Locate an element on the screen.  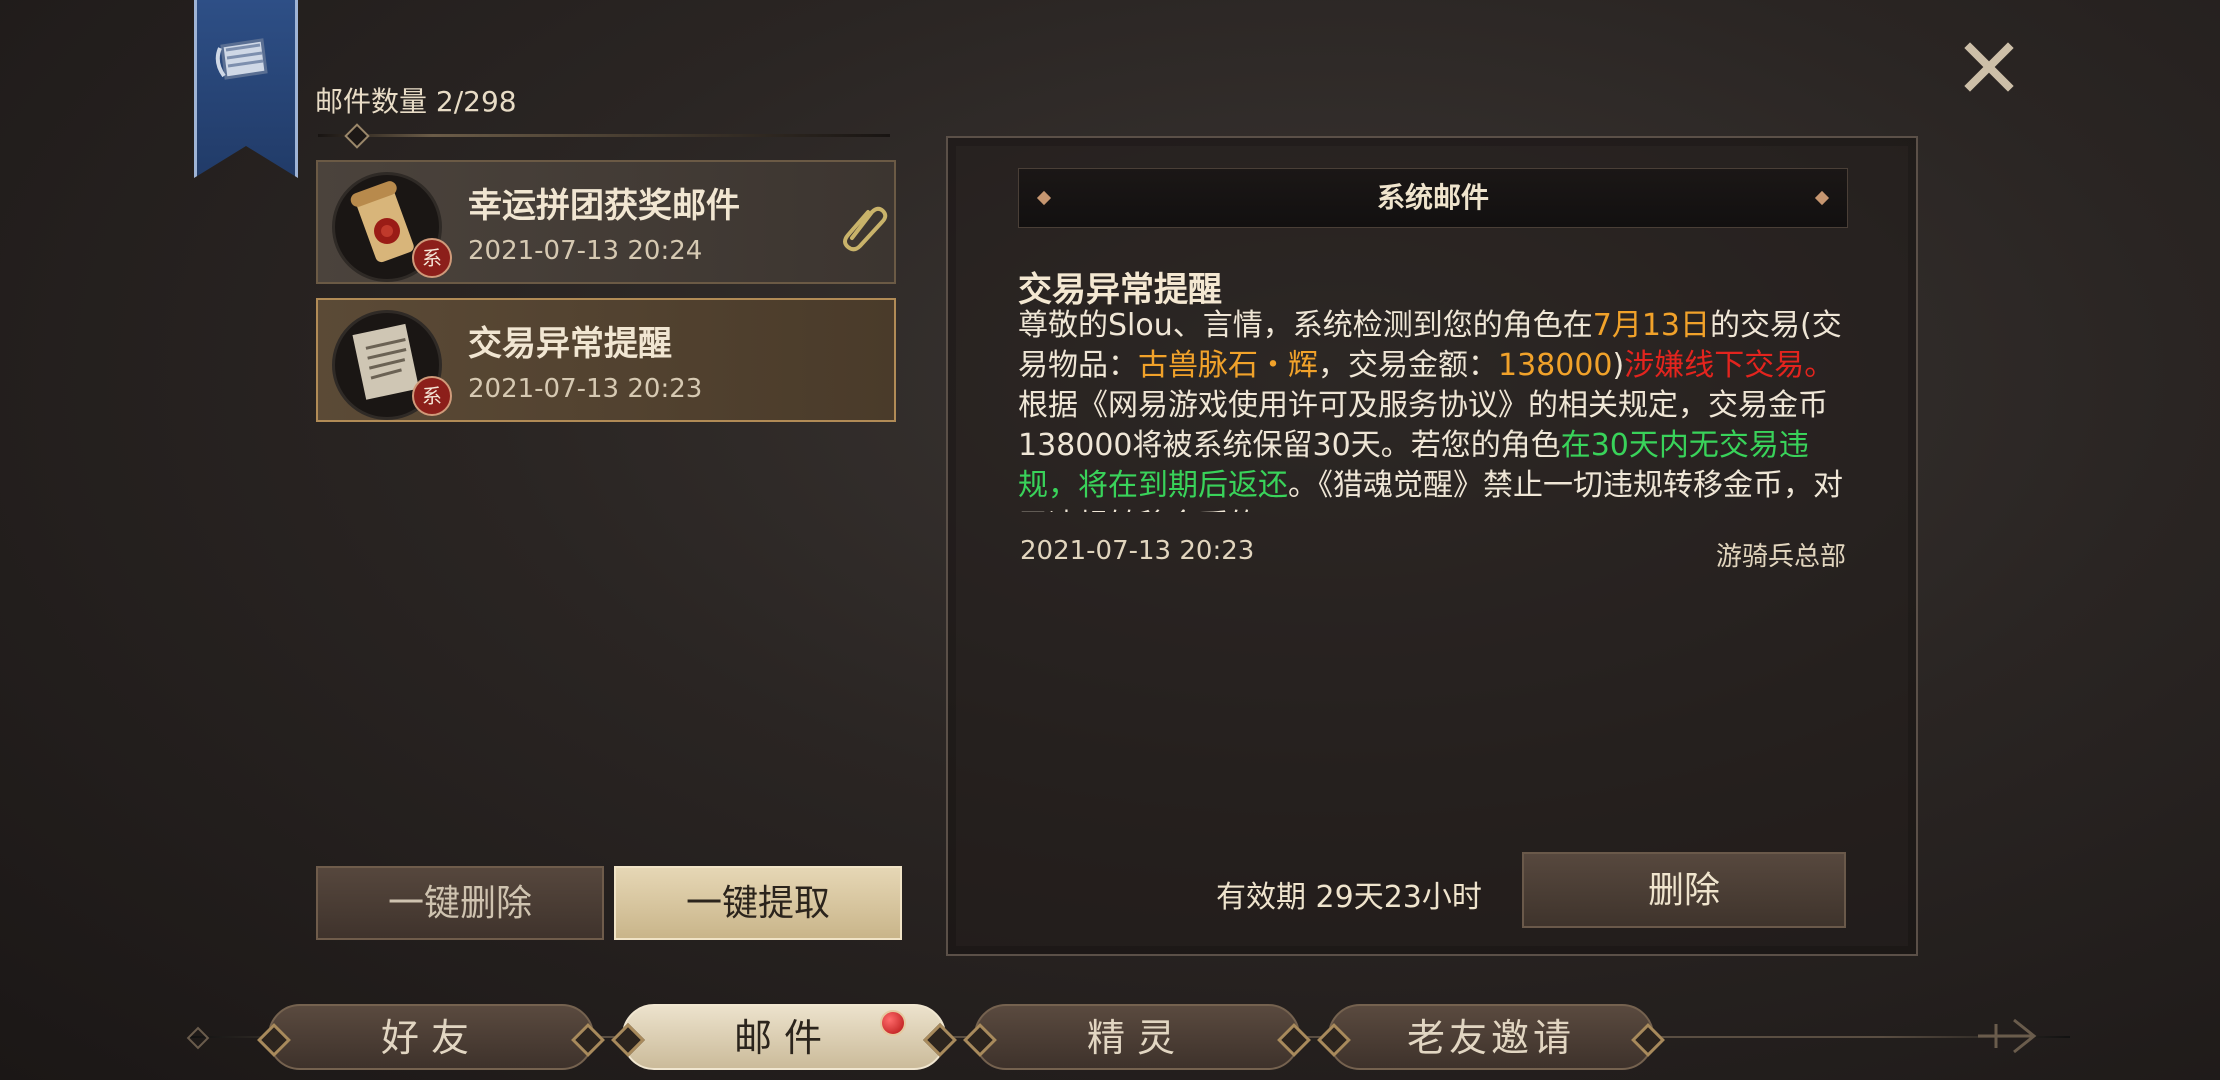
mail-list-item: 系 幸运拼团获奖邮件 2021-07-13 20:24 is located at coordinates (606, 222).